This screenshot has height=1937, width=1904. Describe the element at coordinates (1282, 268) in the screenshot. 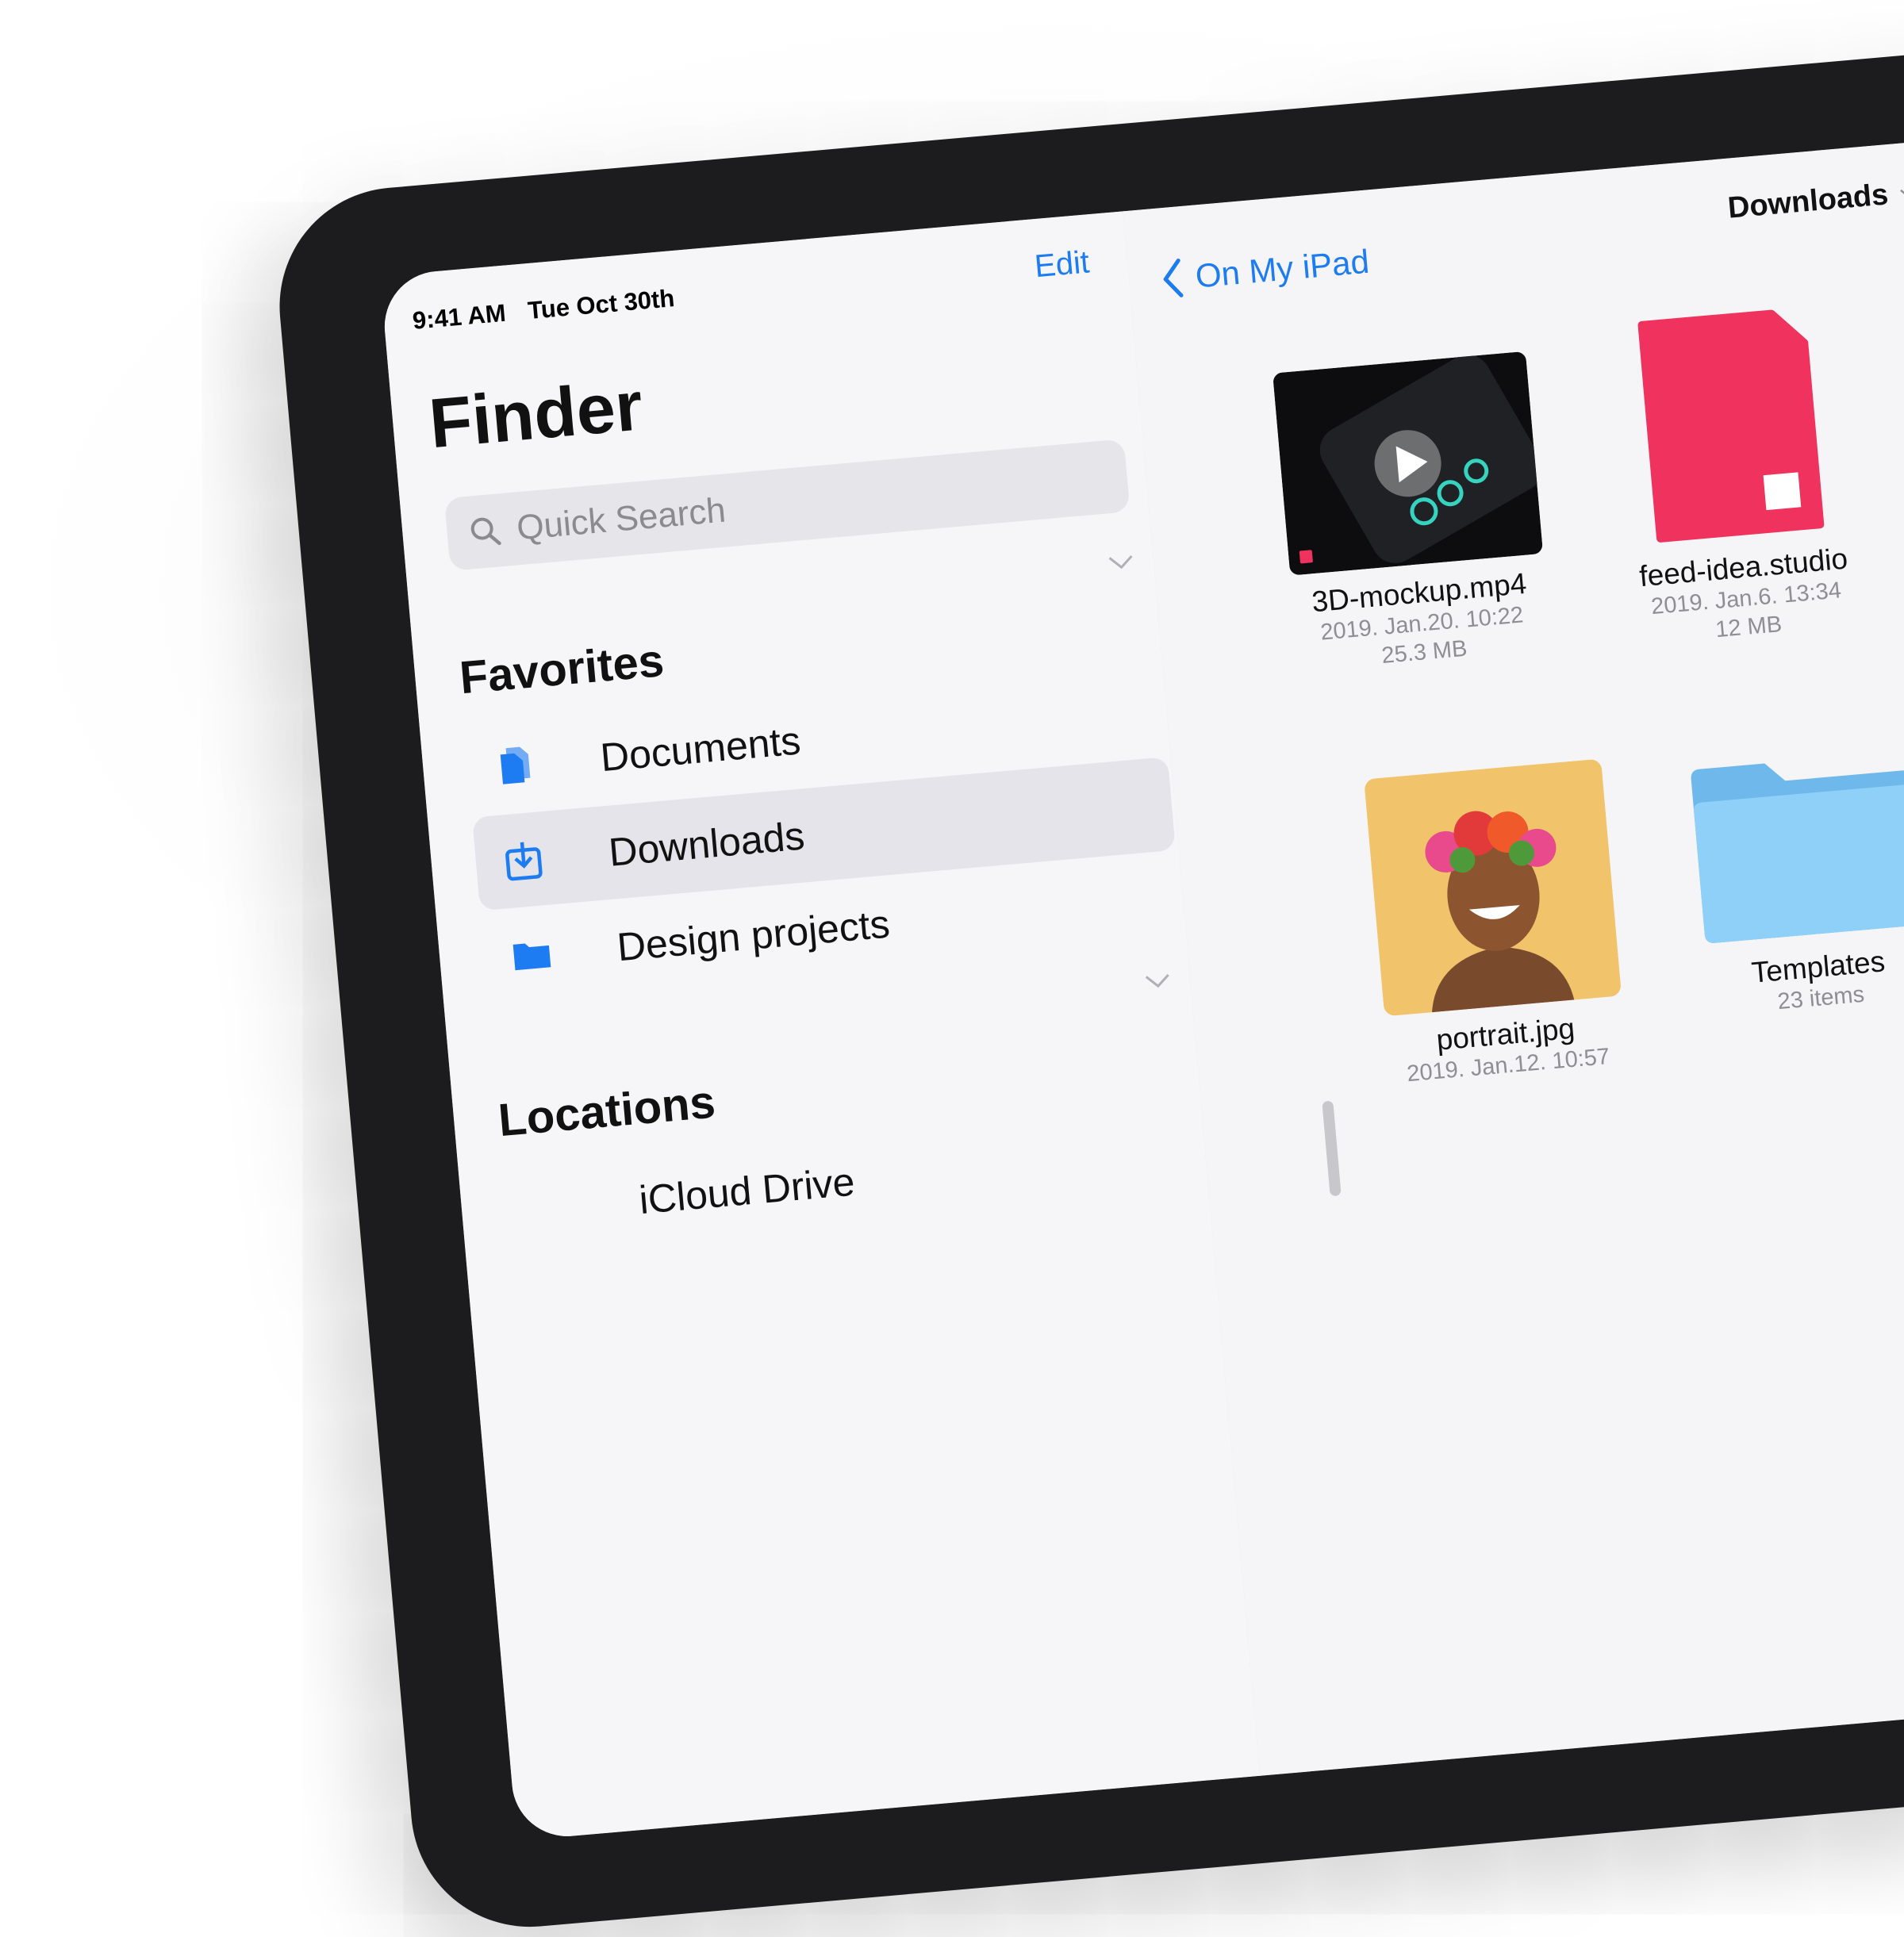

I see `back-label: On My iPad` at that location.